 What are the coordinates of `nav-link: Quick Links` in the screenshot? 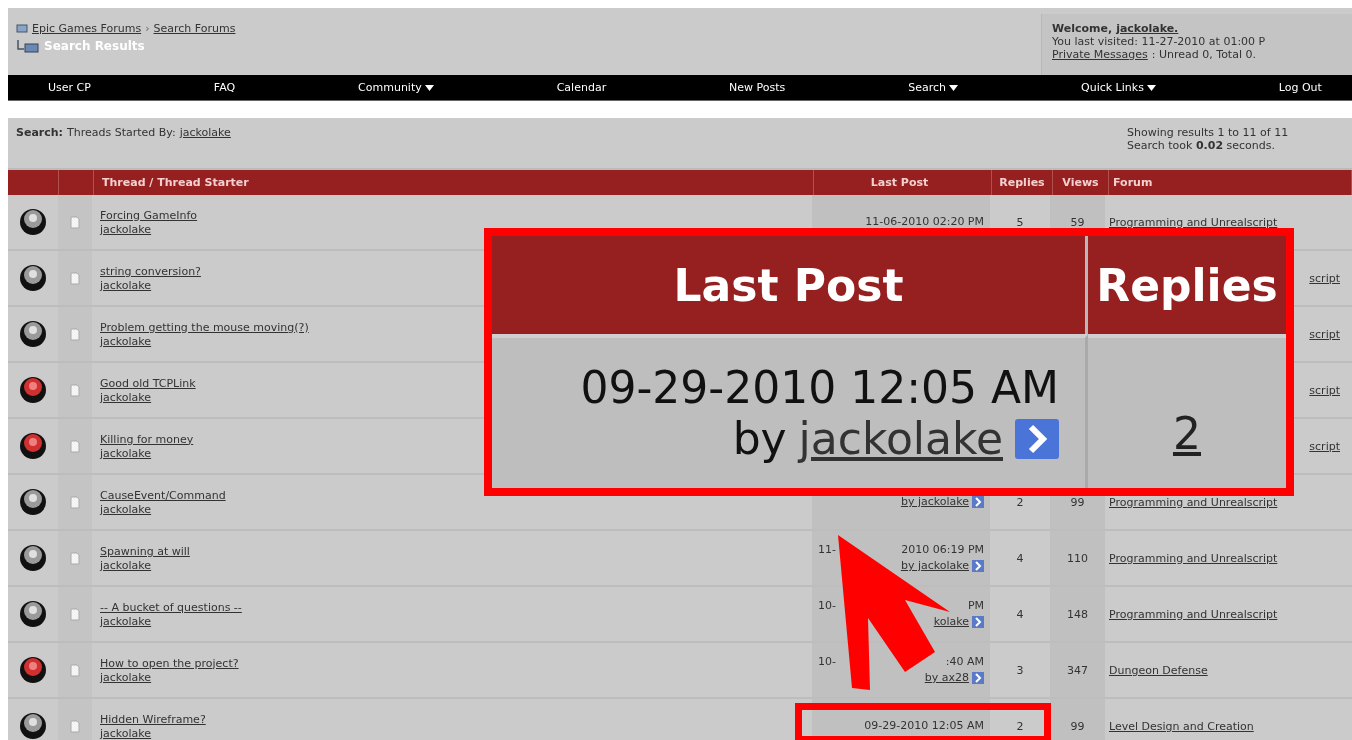 It's located at (1118, 87).